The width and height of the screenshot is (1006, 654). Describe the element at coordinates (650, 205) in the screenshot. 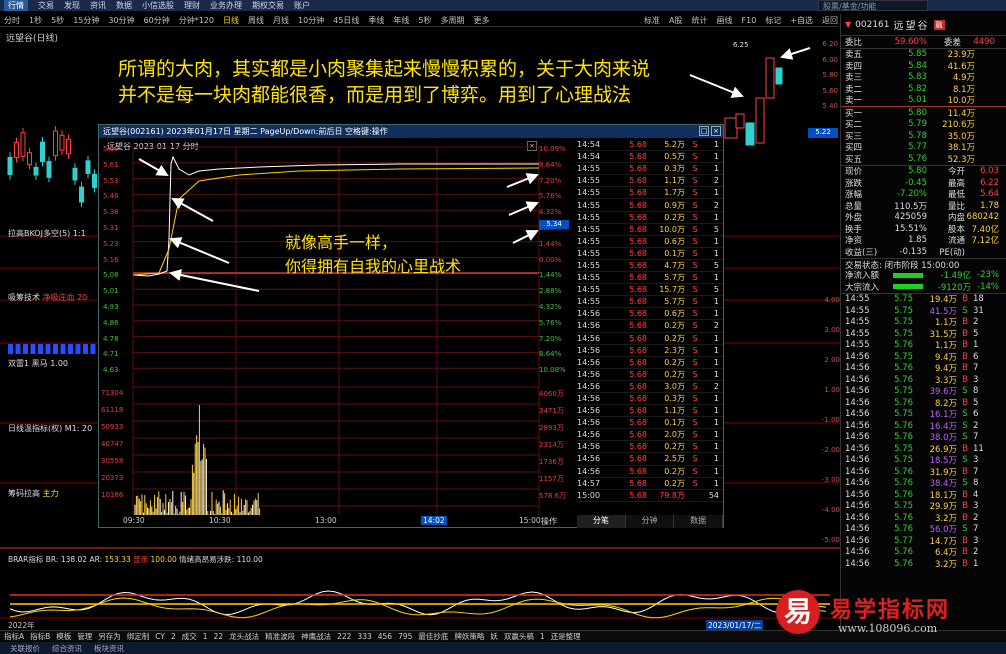

I see `tick-row: 14:55 5.68 0.9万 S 2` at that location.